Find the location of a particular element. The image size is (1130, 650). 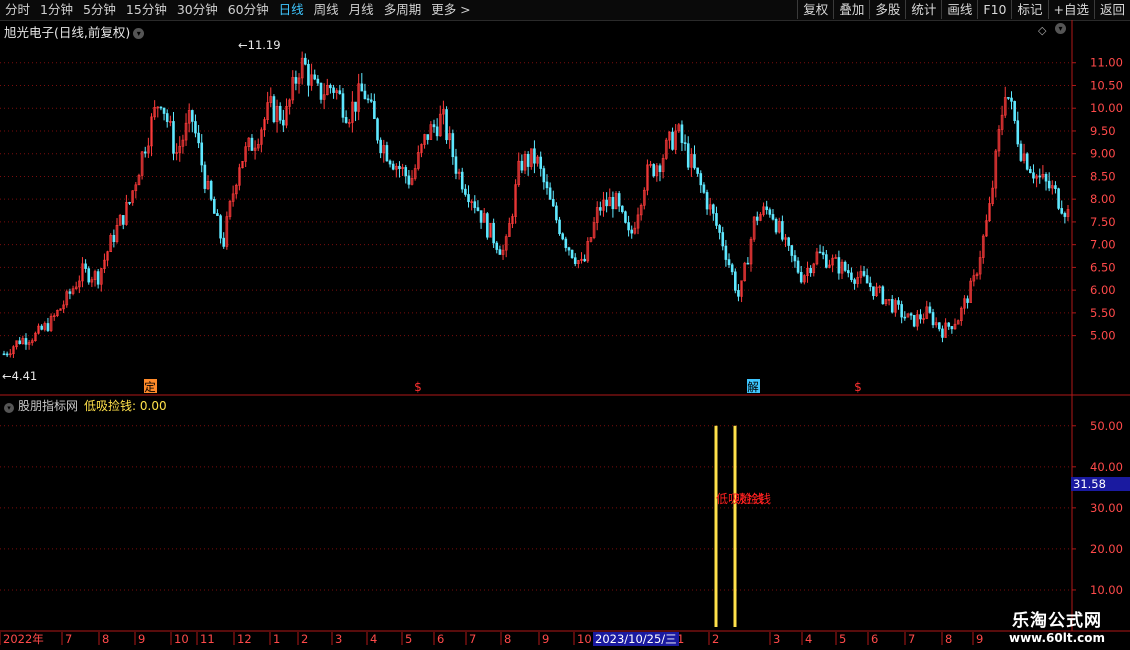

date-tick-label: 4 is located at coordinates (808, 639).